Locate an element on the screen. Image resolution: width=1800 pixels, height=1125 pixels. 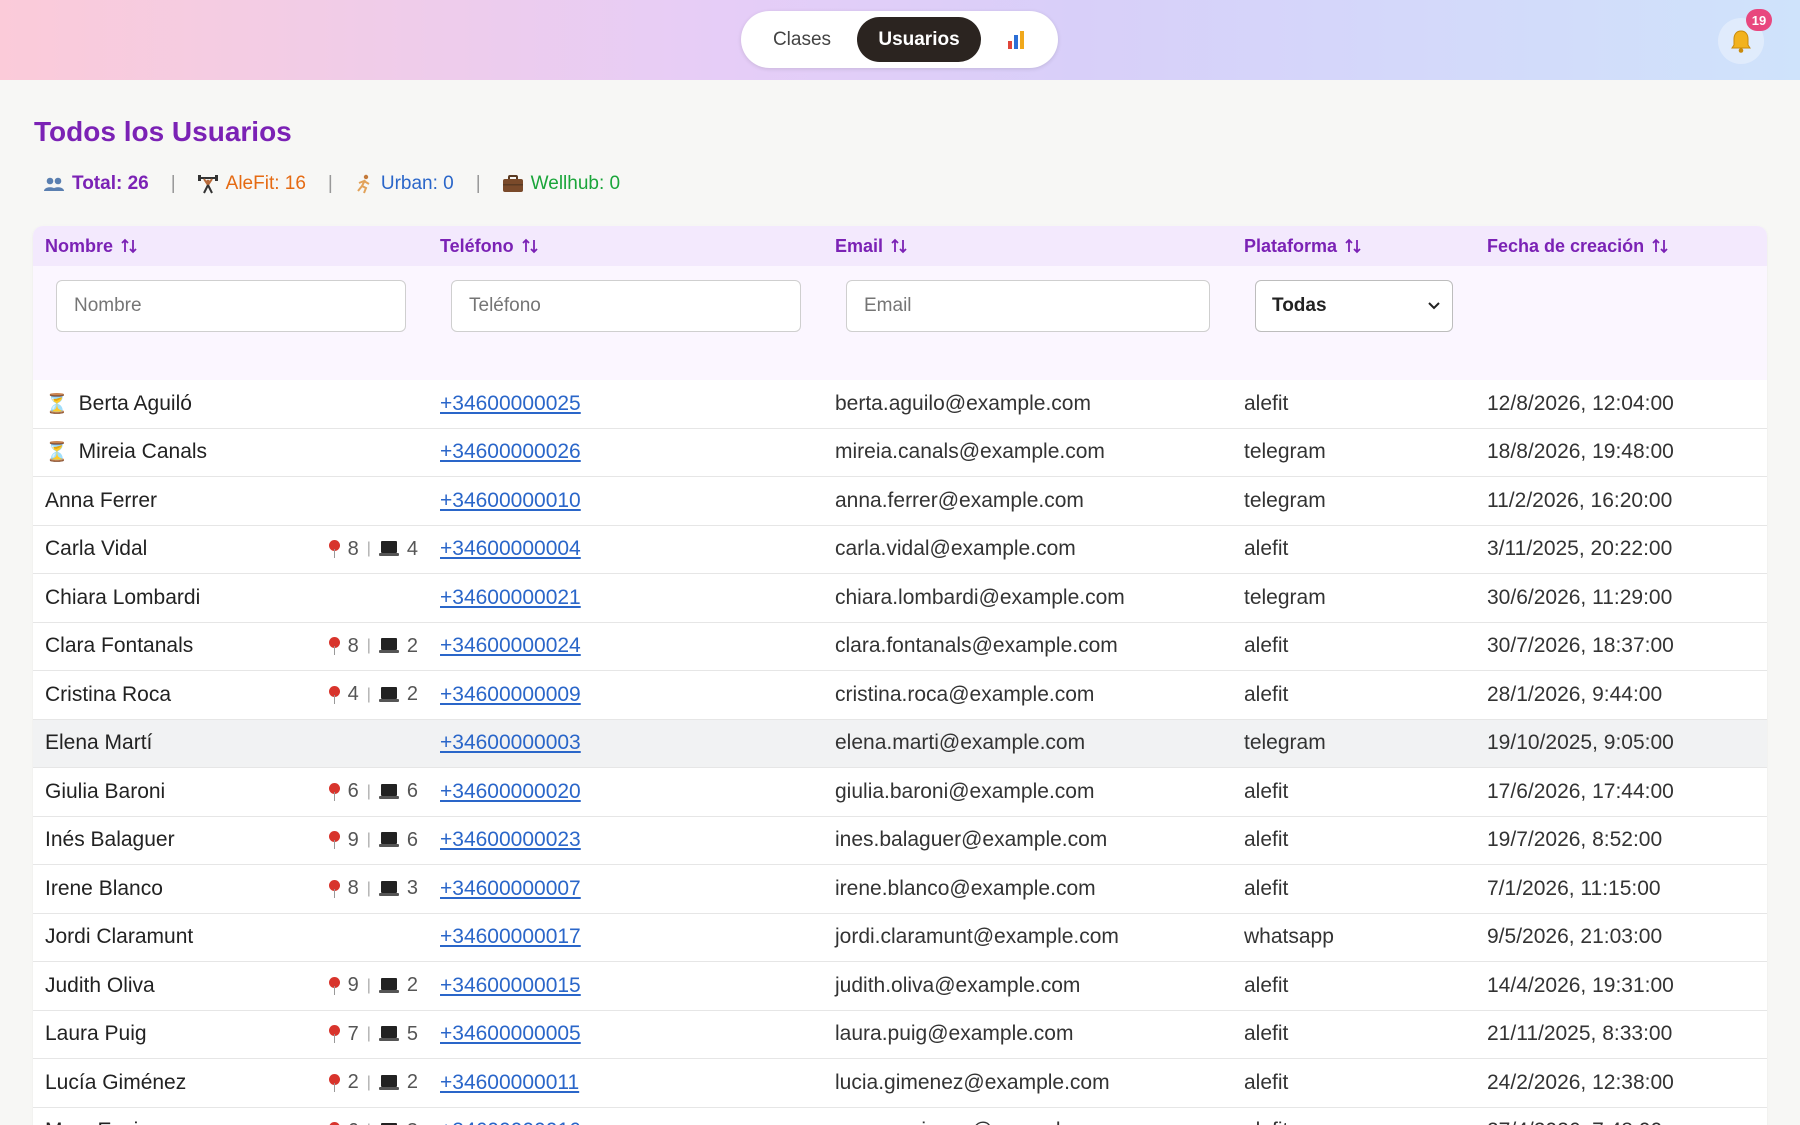
email-cell: elena.marti@example.com is located at coordinates (960, 743).